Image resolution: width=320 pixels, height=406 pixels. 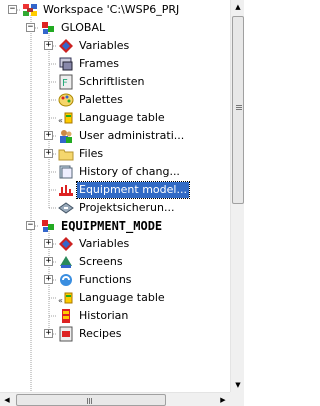 I want to click on tree-item: Functions, so click(x=105, y=280).